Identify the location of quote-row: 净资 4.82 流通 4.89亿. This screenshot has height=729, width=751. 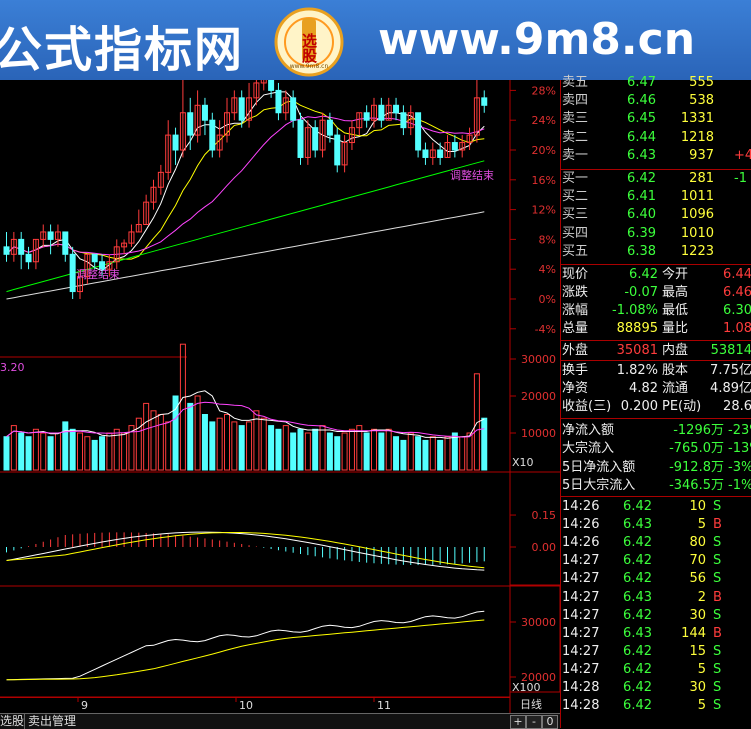
(655, 389).